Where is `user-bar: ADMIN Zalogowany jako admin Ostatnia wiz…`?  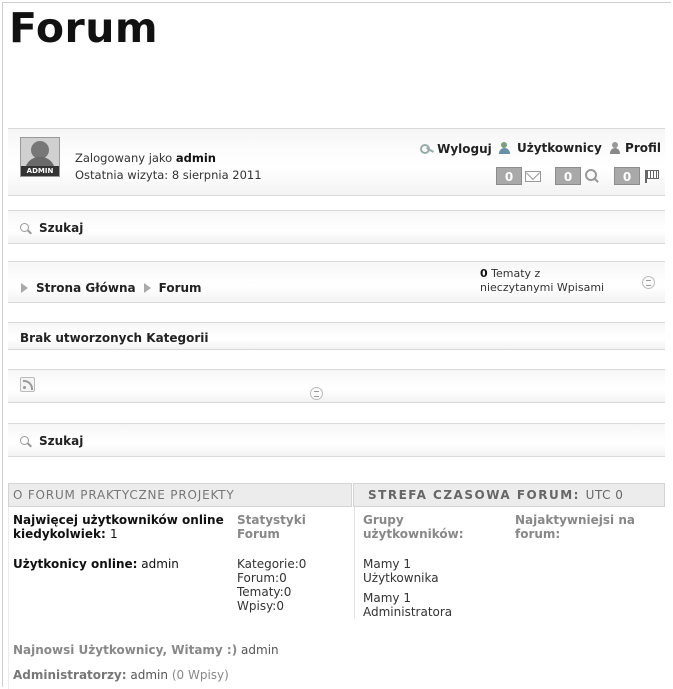
user-bar: ADMIN Zalogowany jako admin Ostatnia wiz… is located at coordinates (336, 162).